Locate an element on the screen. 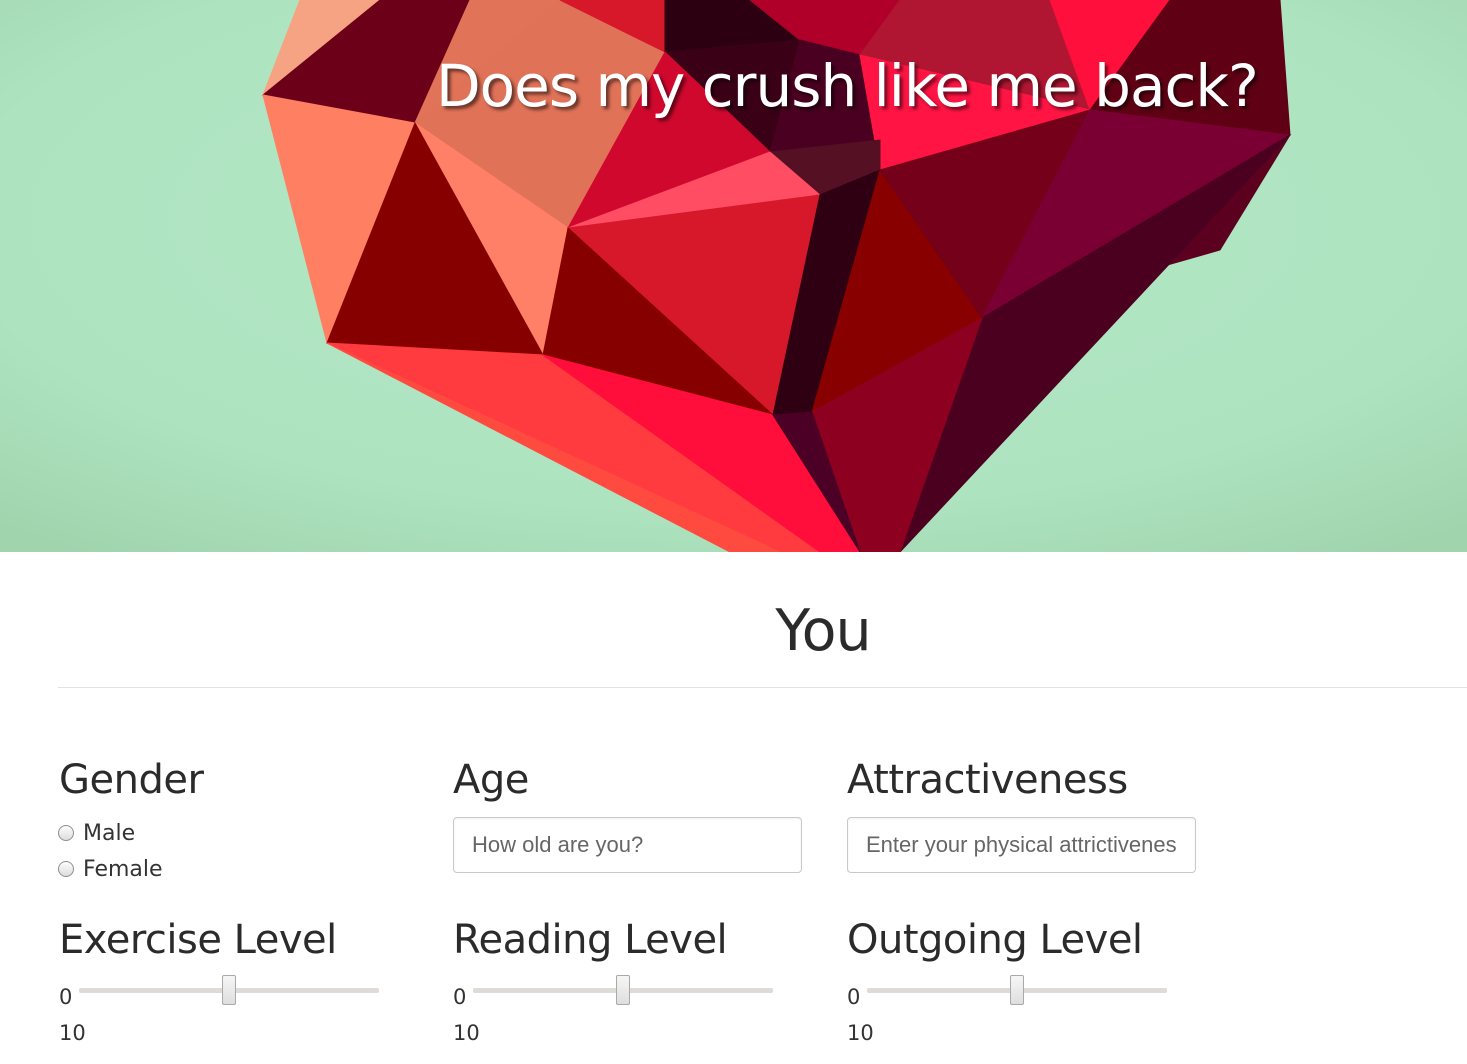  section-divider is located at coordinates (762, 687).